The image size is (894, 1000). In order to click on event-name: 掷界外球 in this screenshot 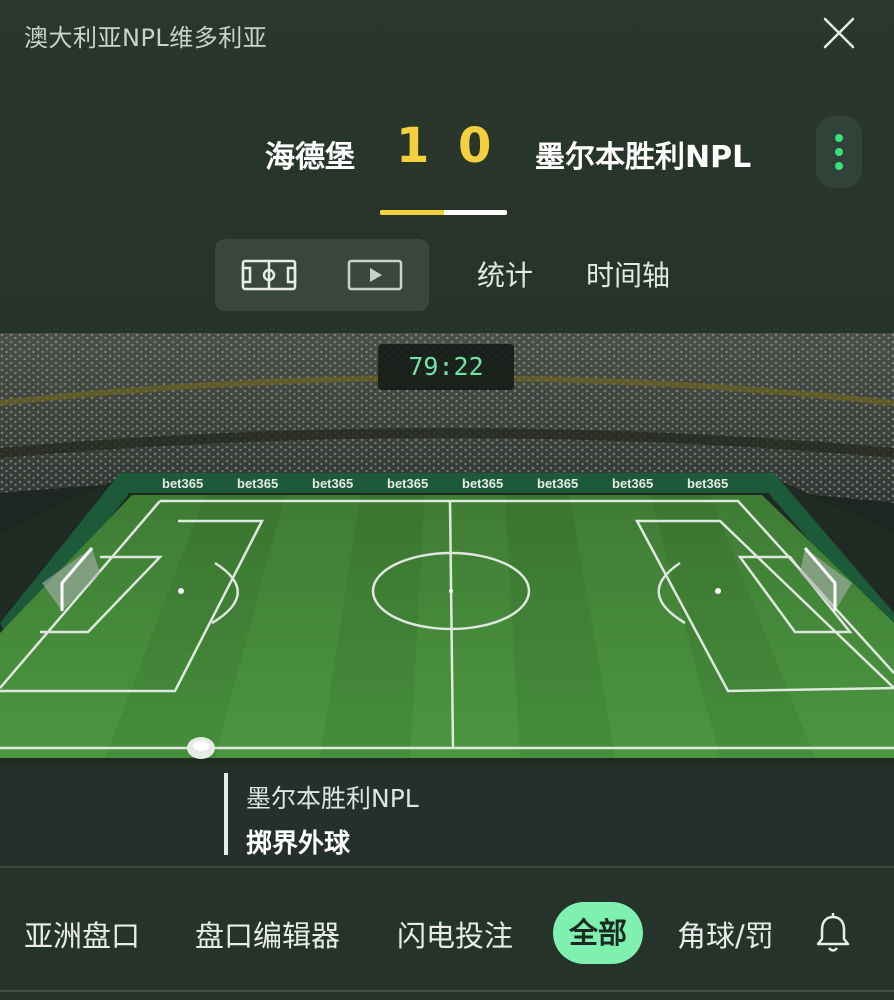, I will do `click(298, 844)`.